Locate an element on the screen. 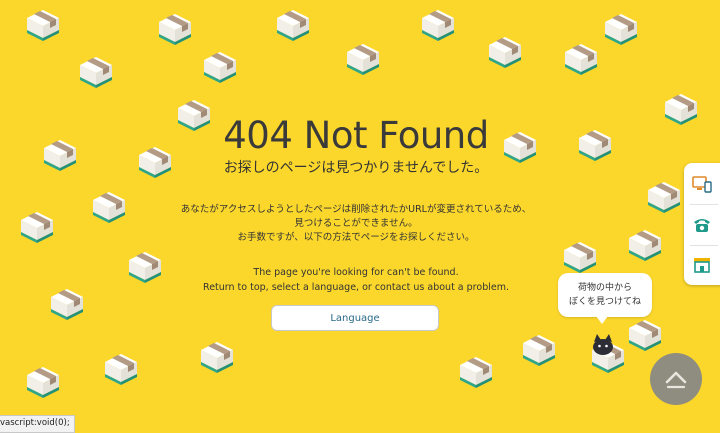  cat-icon is located at coordinates (603, 344).